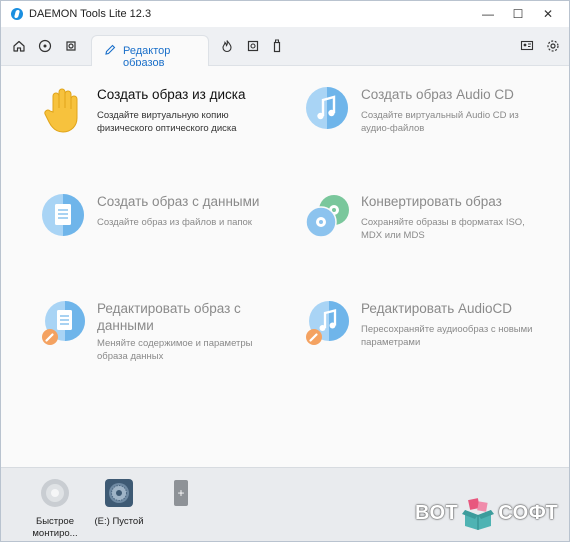 The image size is (570, 542). Describe the element at coordinates (285, 14) in the screenshot. I see `title-bar: DAEMON Tools Lite 12.3 — ☐ ✕` at that location.